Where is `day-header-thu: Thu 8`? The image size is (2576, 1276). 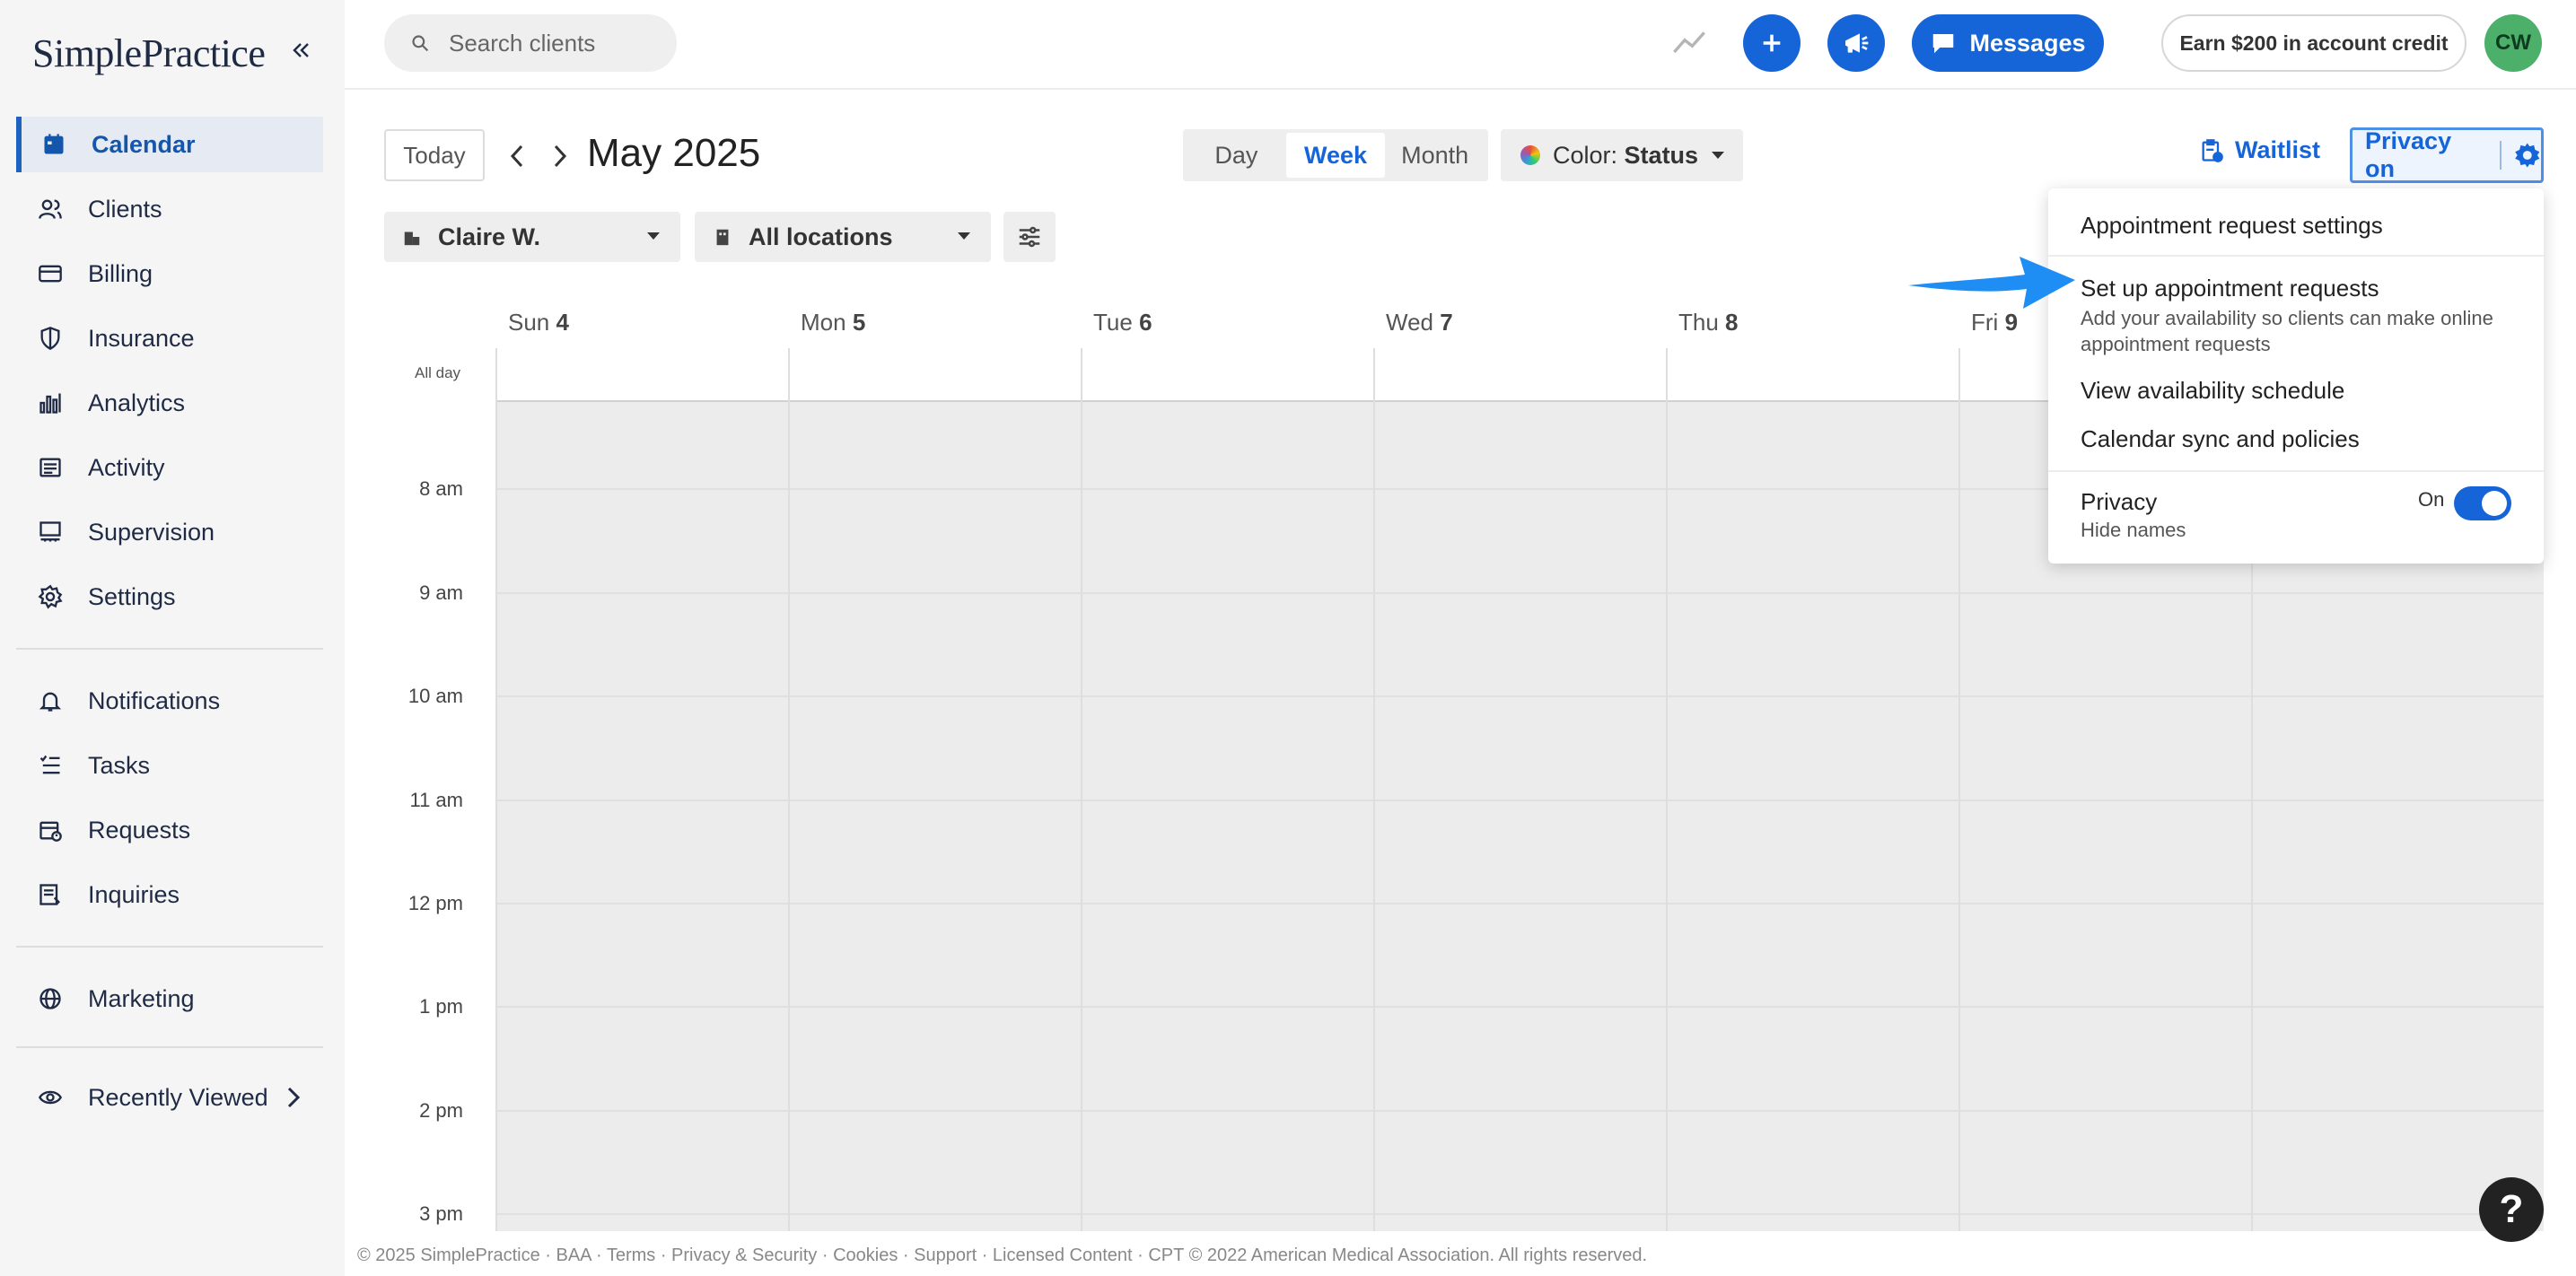 day-header-thu: Thu 8 is located at coordinates (1708, 322).